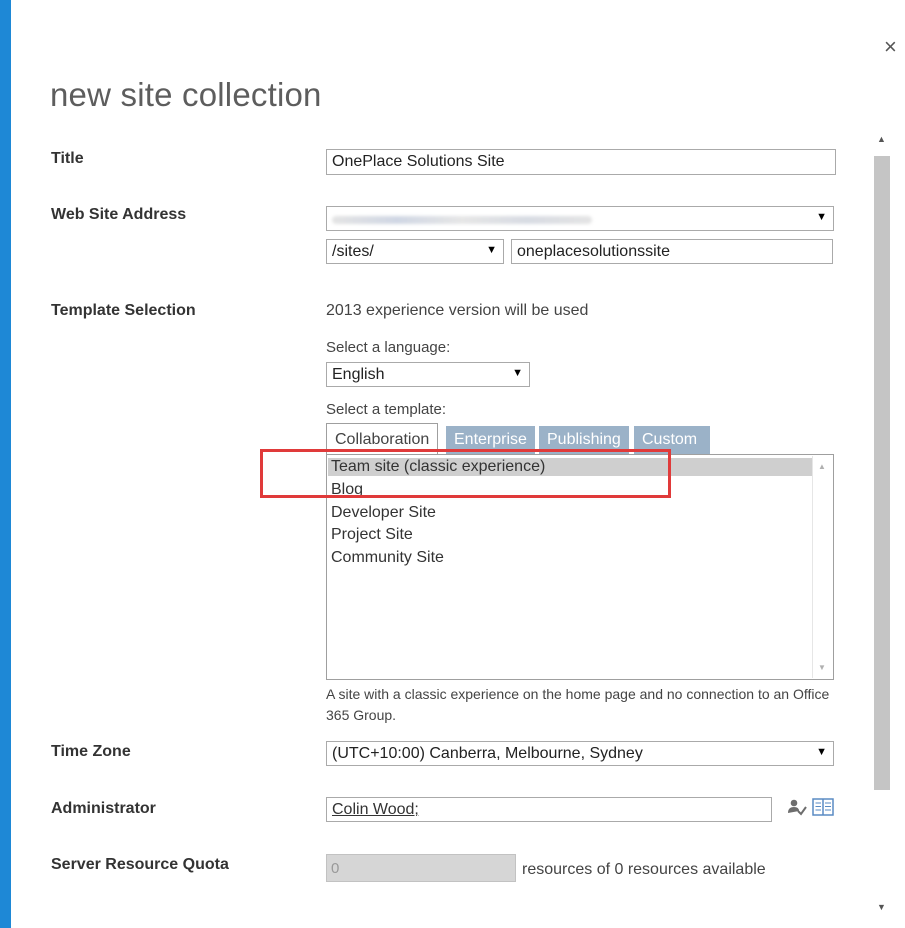 Image resolution: width=905 pixels, height=928 pixels. I want to click on address-book-icon, so click(823, 809).